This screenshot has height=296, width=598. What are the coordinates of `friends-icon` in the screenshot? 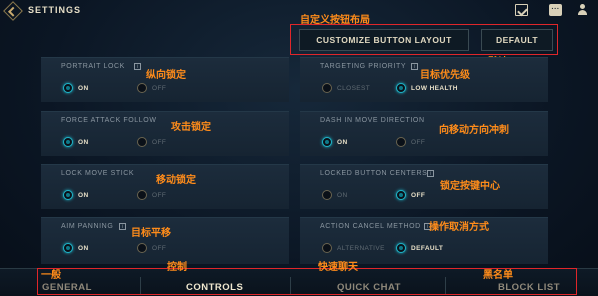 It's located at (584, 10).